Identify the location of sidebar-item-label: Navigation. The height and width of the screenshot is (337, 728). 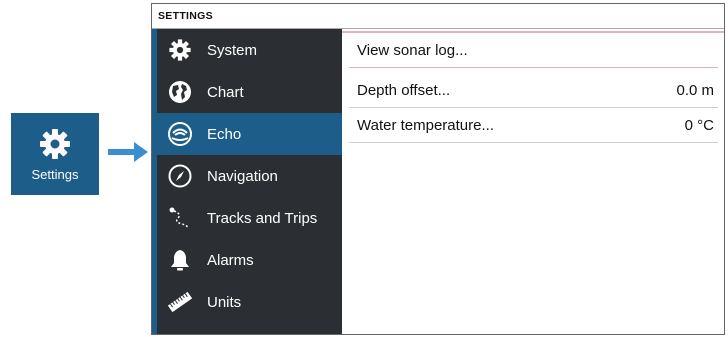
(242, 176).